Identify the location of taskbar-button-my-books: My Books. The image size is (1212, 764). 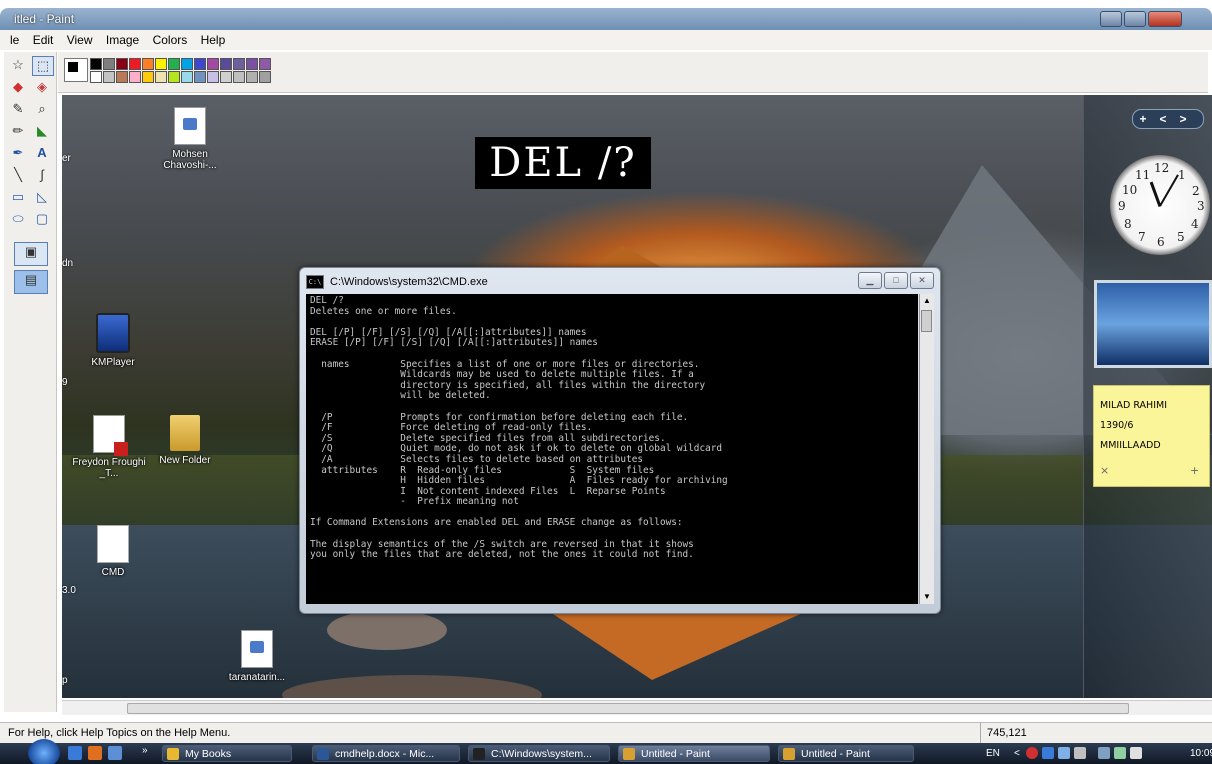
(227, 753).